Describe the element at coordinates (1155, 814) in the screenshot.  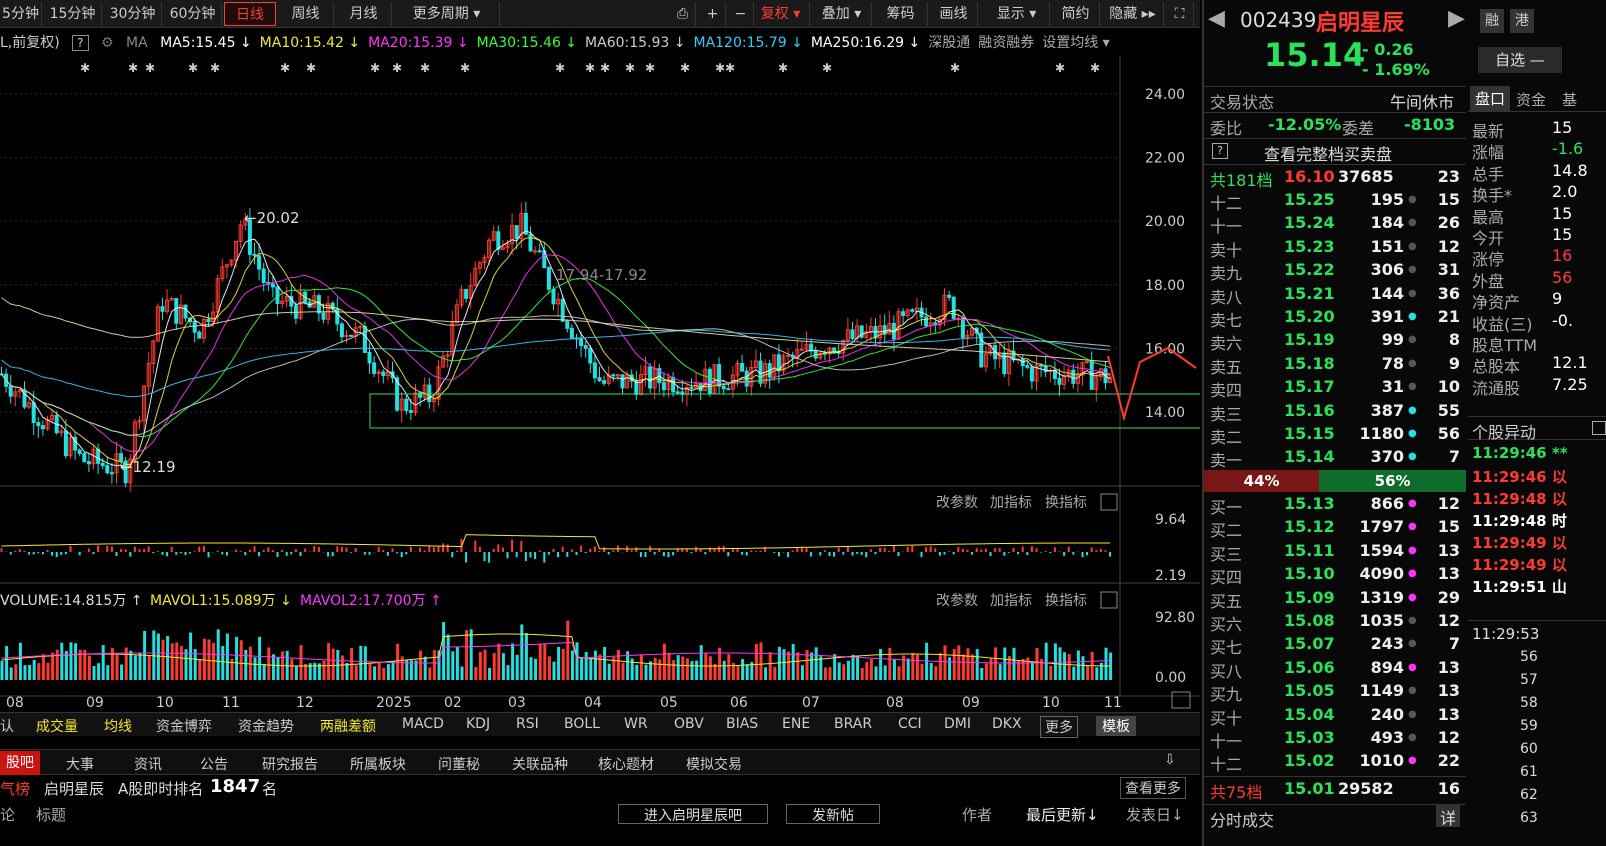
I see `col-posted: 发表日↓` at that location.